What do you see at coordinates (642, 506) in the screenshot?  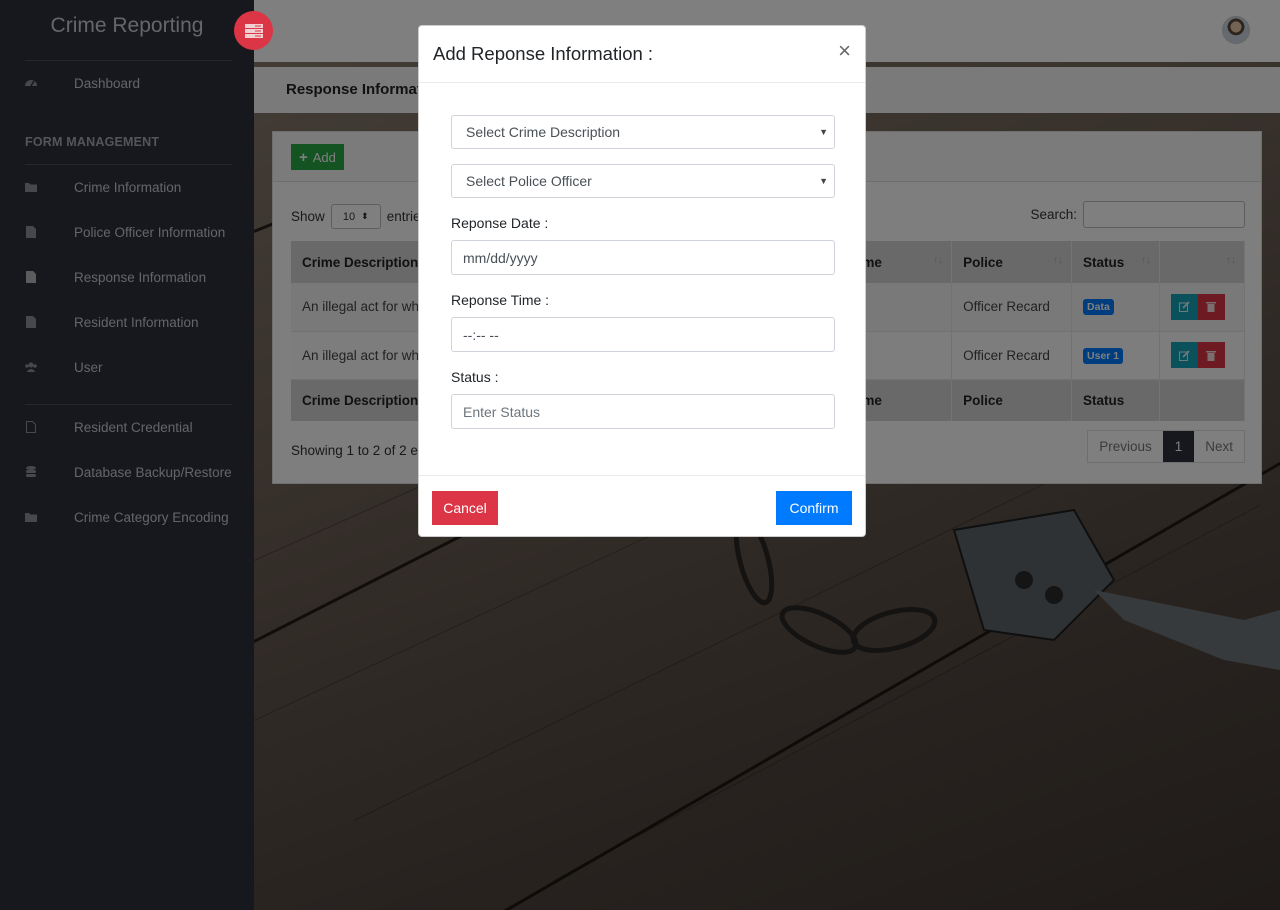 I see `modal-footer: Cancel Confirm` at bounding box center [642, 506].